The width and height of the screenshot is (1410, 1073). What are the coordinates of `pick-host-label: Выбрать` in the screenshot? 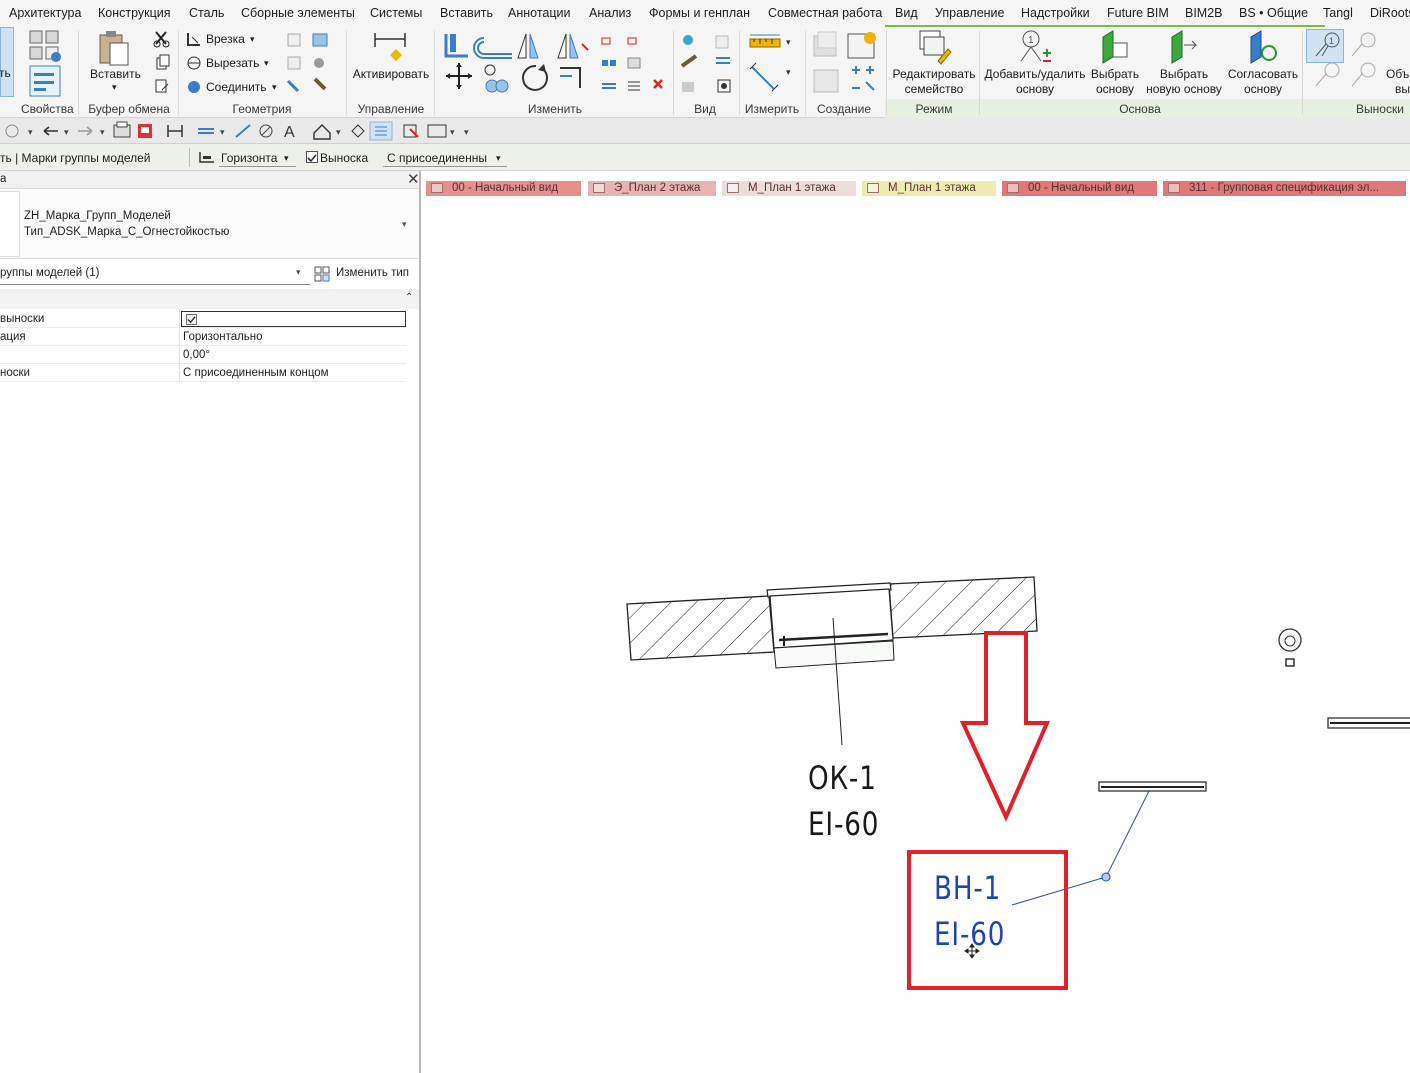 It's located at (1115, 74).